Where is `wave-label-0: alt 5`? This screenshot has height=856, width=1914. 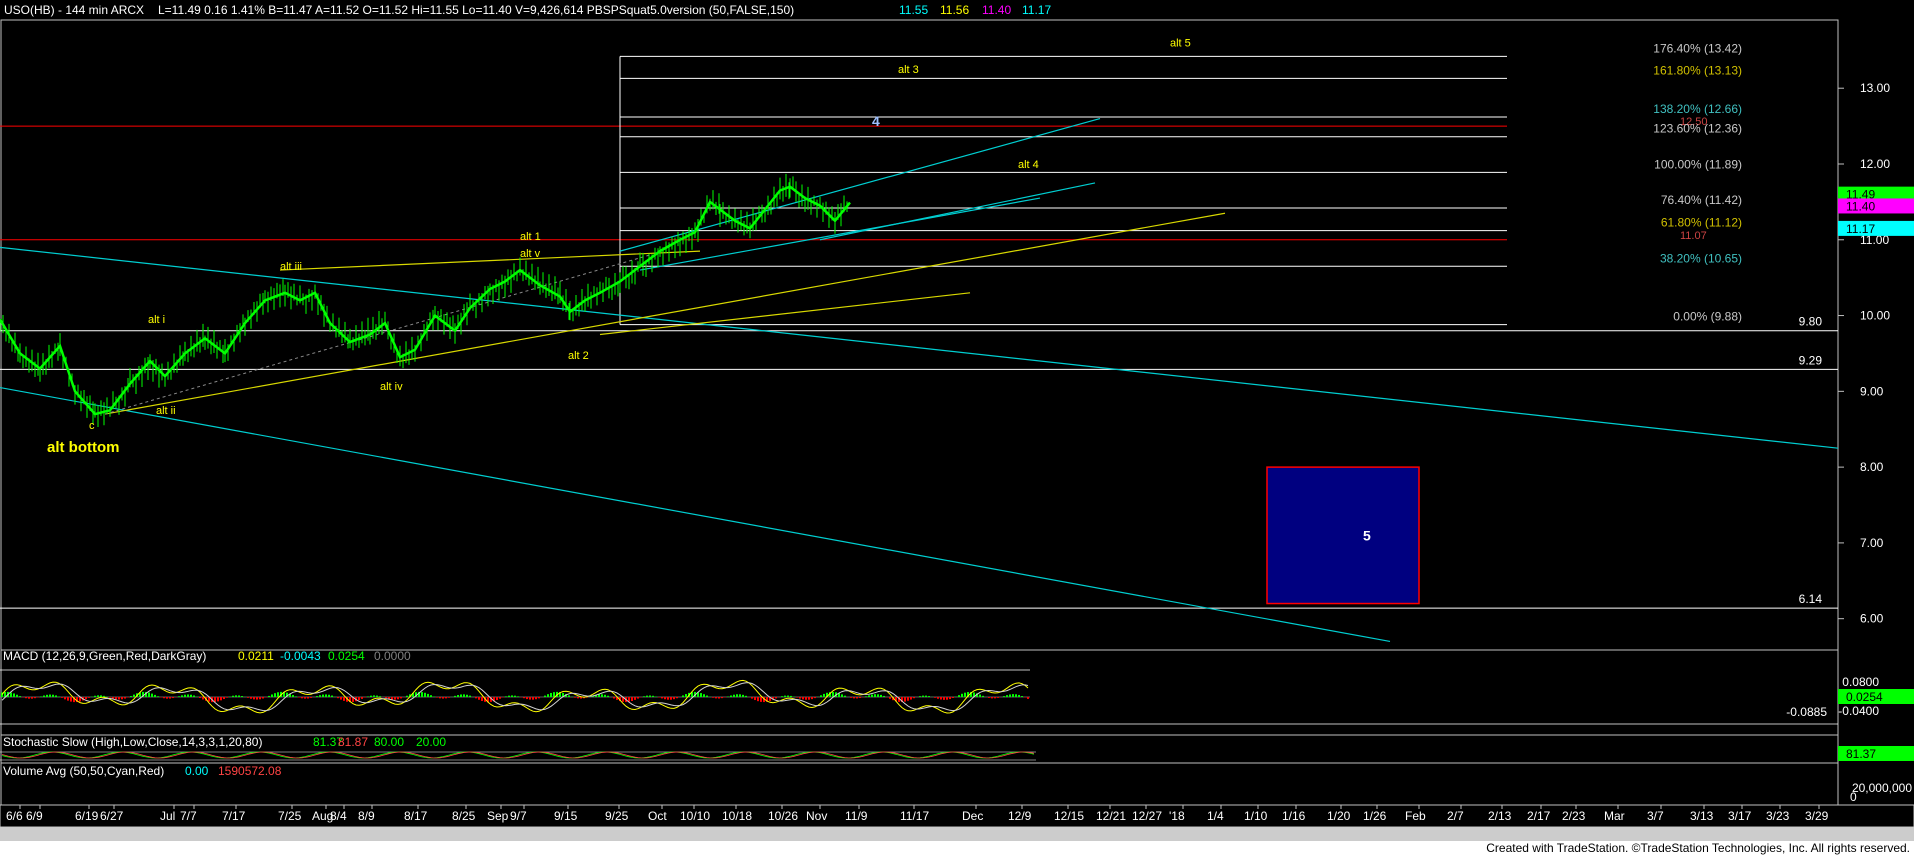 wave-label-0: alt 5 is located at coordinates (1180, 44).